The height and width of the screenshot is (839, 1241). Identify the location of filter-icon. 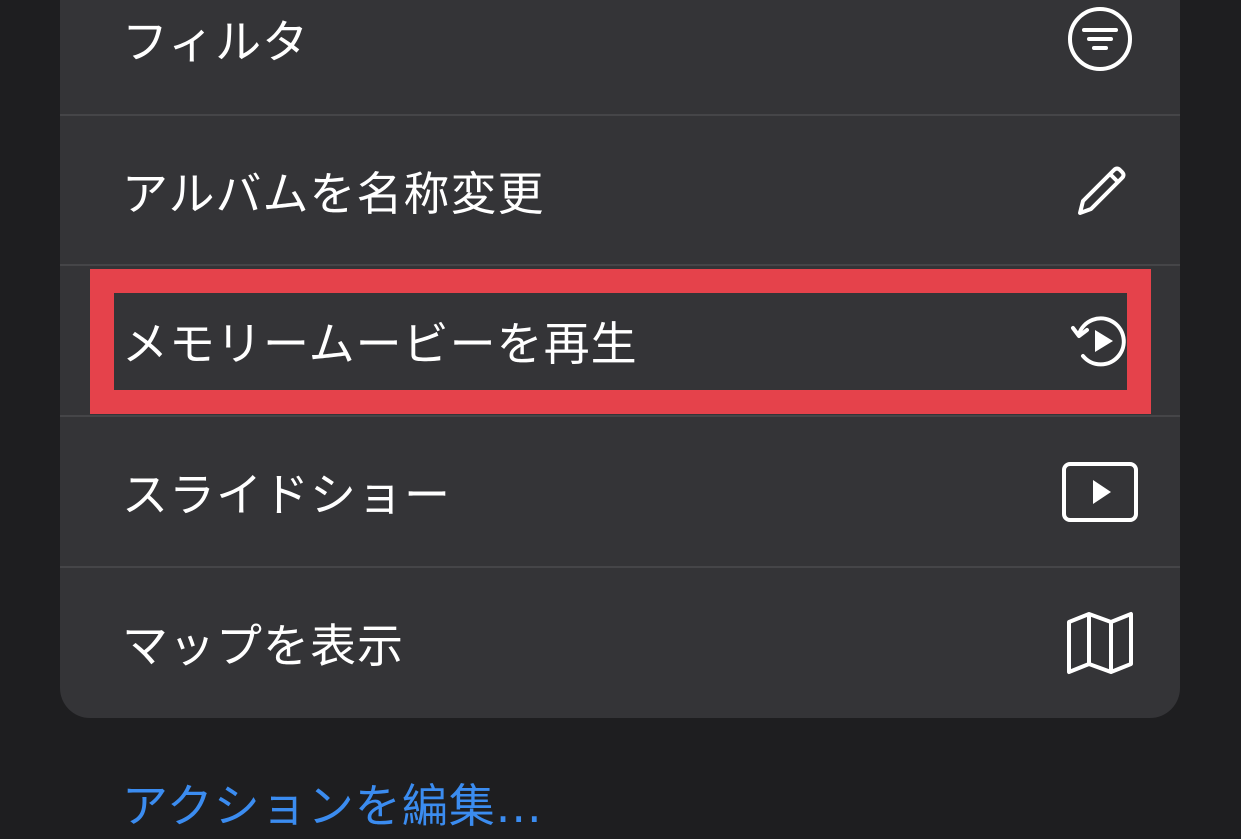
(1100, 39).